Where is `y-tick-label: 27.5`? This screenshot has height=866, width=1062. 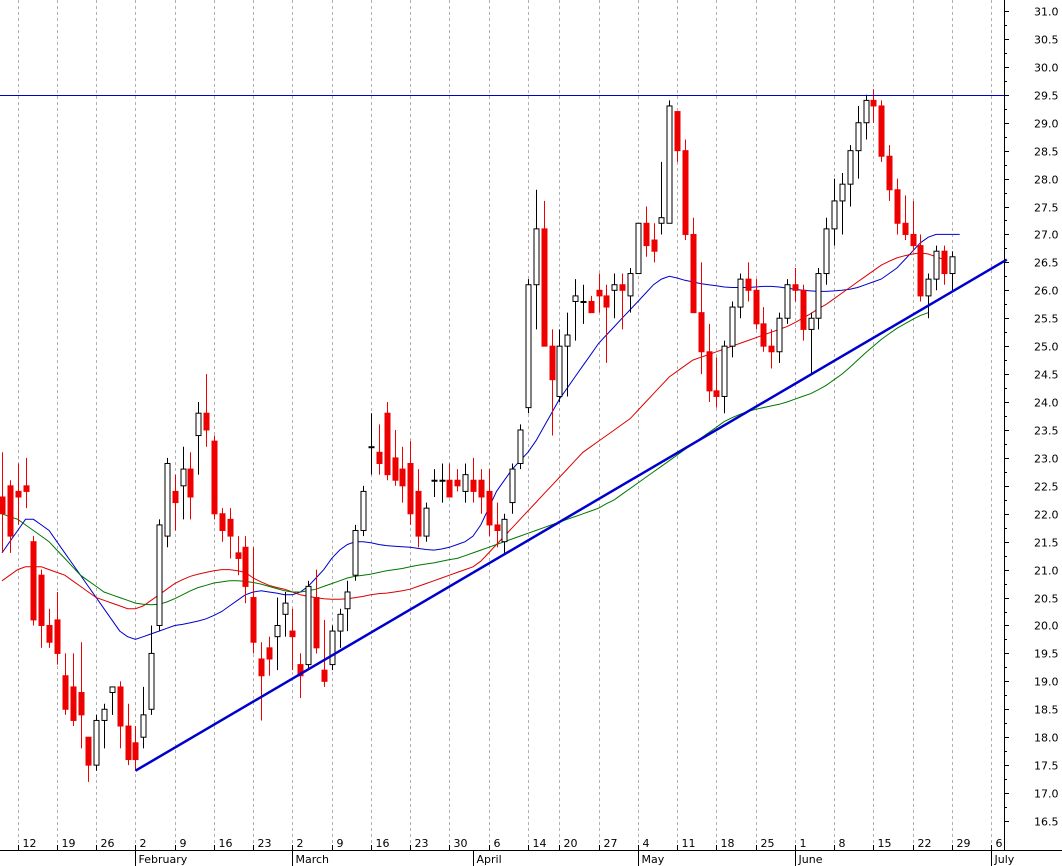 y-tick-label: 27.5 is located at coordinates (1046, 208).